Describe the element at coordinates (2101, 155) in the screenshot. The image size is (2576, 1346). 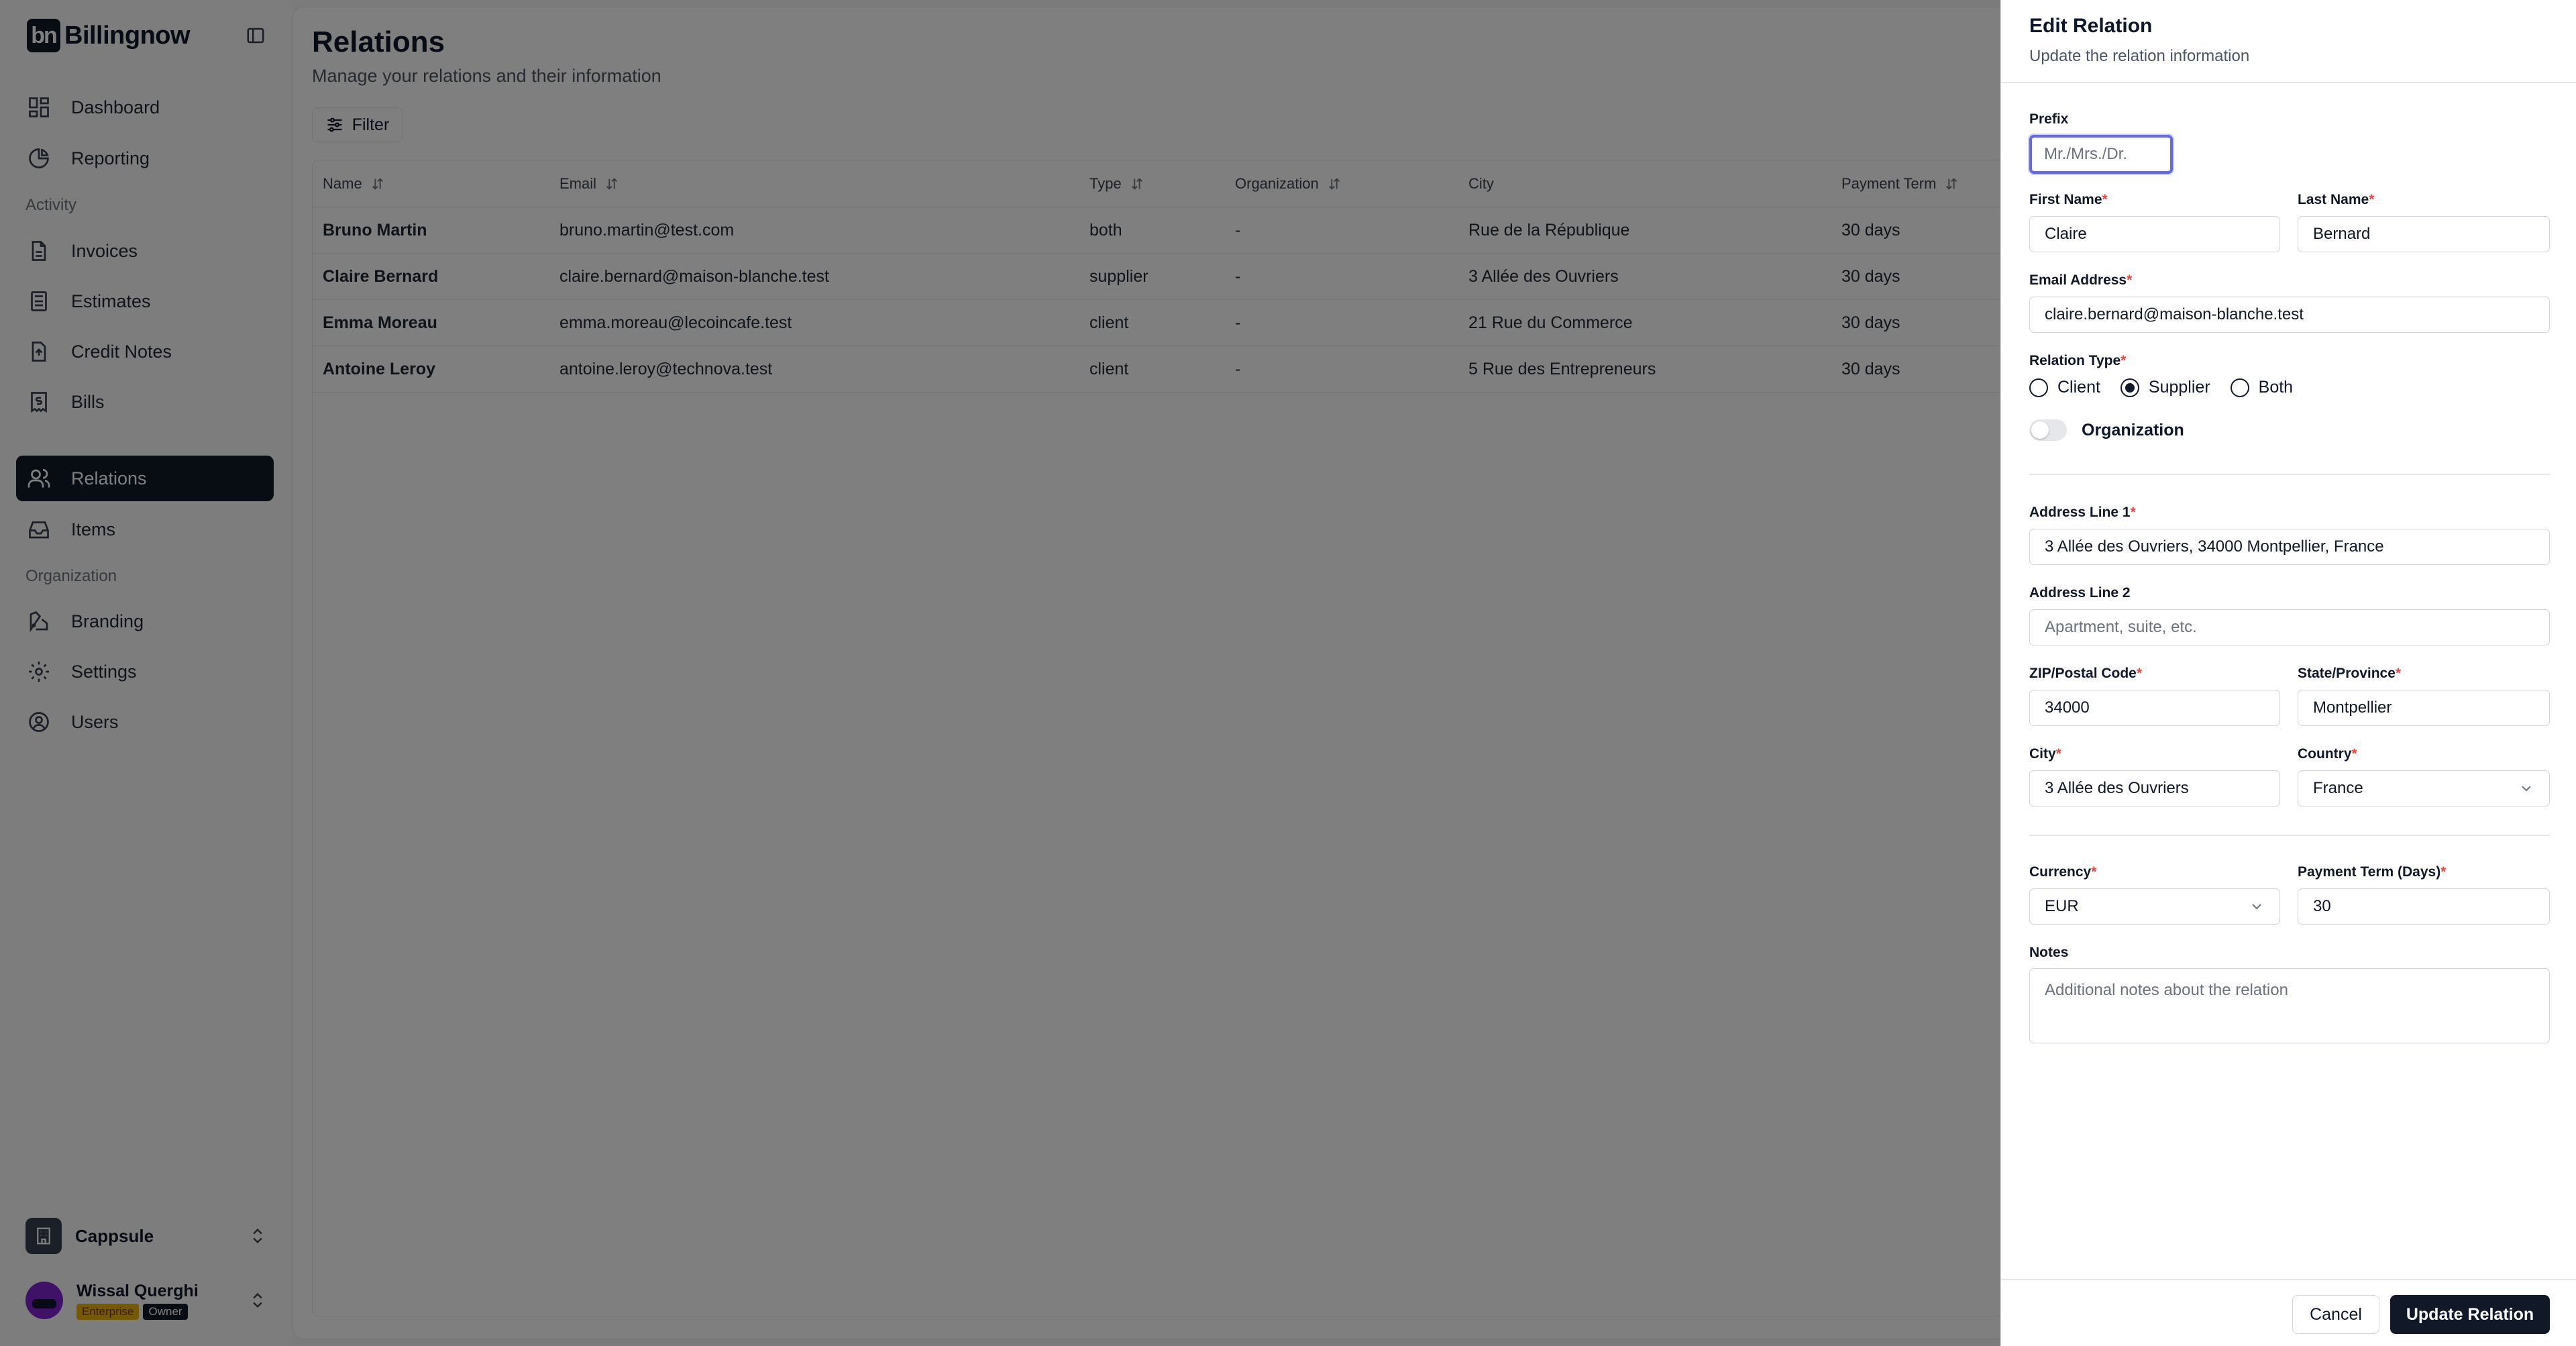
I see `prefix-input: Mr./Mrs./Dr.` at that location.